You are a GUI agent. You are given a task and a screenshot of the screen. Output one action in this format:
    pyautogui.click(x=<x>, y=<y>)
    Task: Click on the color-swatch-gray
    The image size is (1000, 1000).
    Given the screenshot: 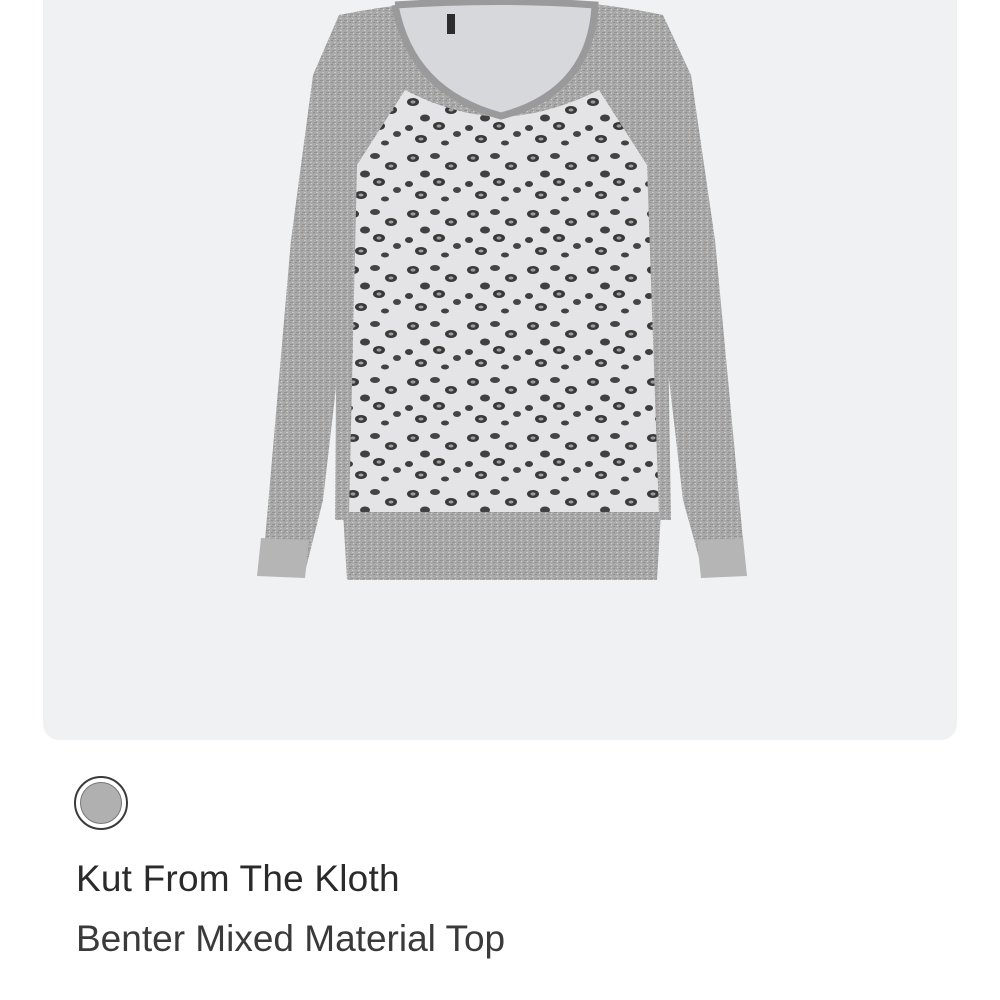 What is the action you would take?
    pyautogui.click(x=101, y=803)
    